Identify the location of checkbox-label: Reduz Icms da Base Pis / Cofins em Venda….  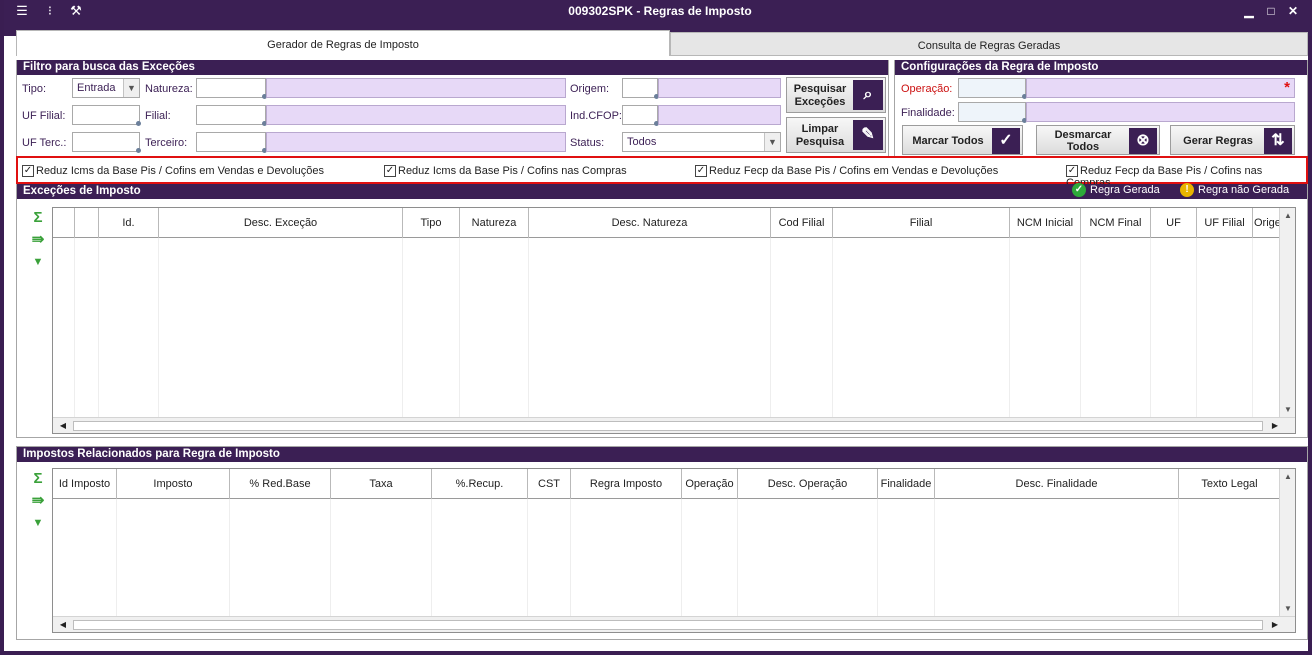
(180, 171).